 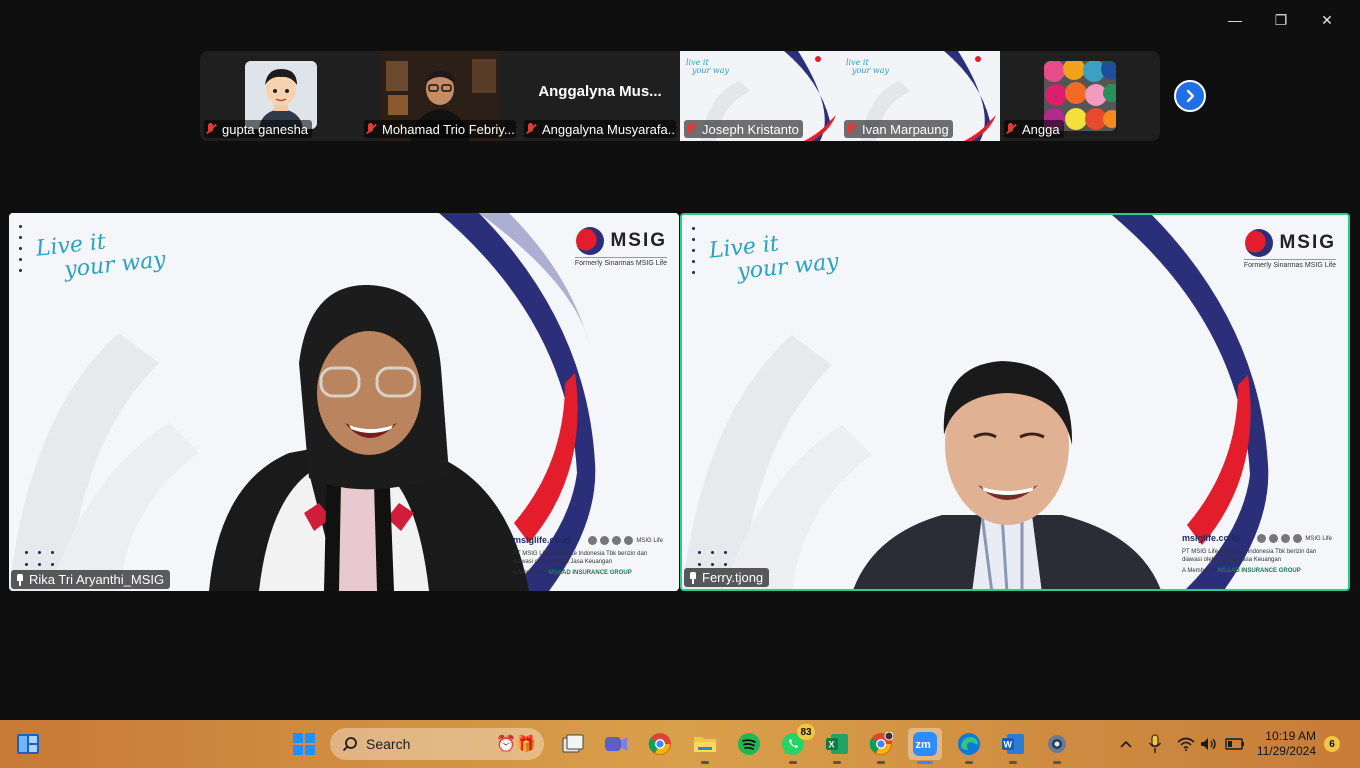 What do you see at coordinates (727, 577) in the screenshot?
I see `speaker-name-label: Ferry.tjong` at bounding box center [727, 577].